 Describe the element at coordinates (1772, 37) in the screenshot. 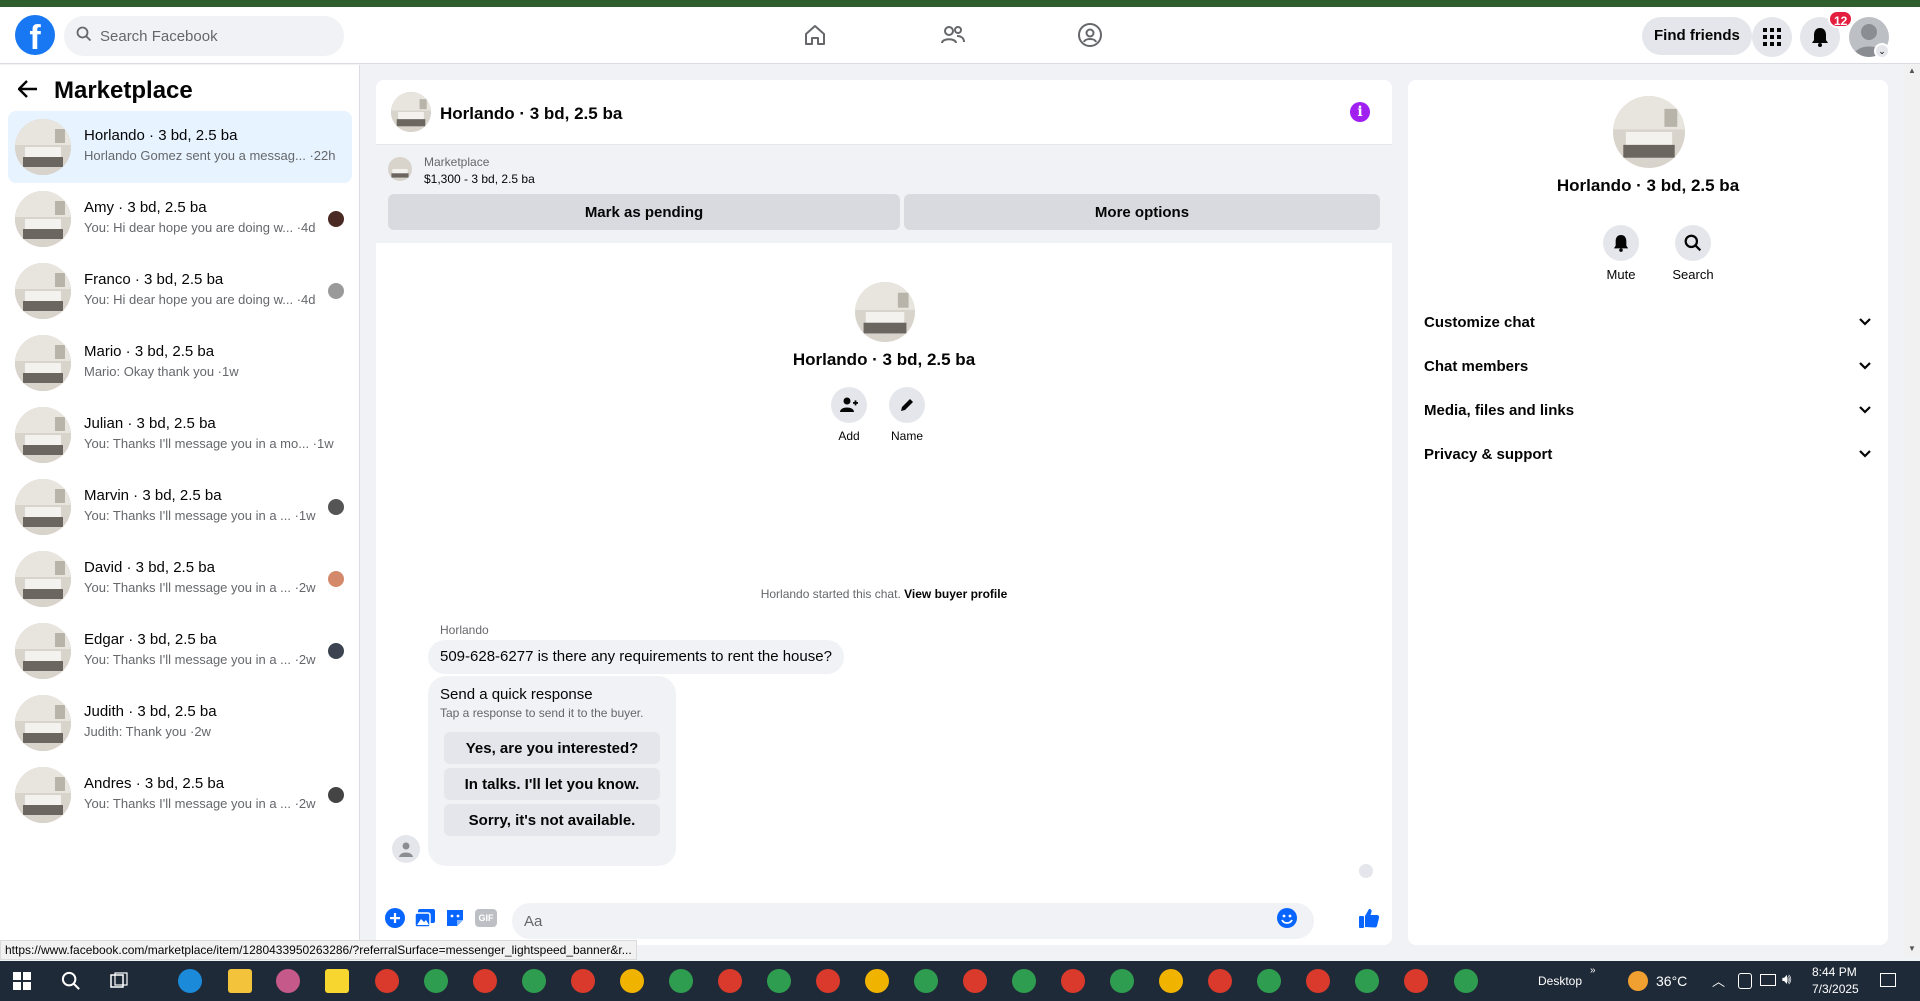

I see `menu-grid-icon` at that location.